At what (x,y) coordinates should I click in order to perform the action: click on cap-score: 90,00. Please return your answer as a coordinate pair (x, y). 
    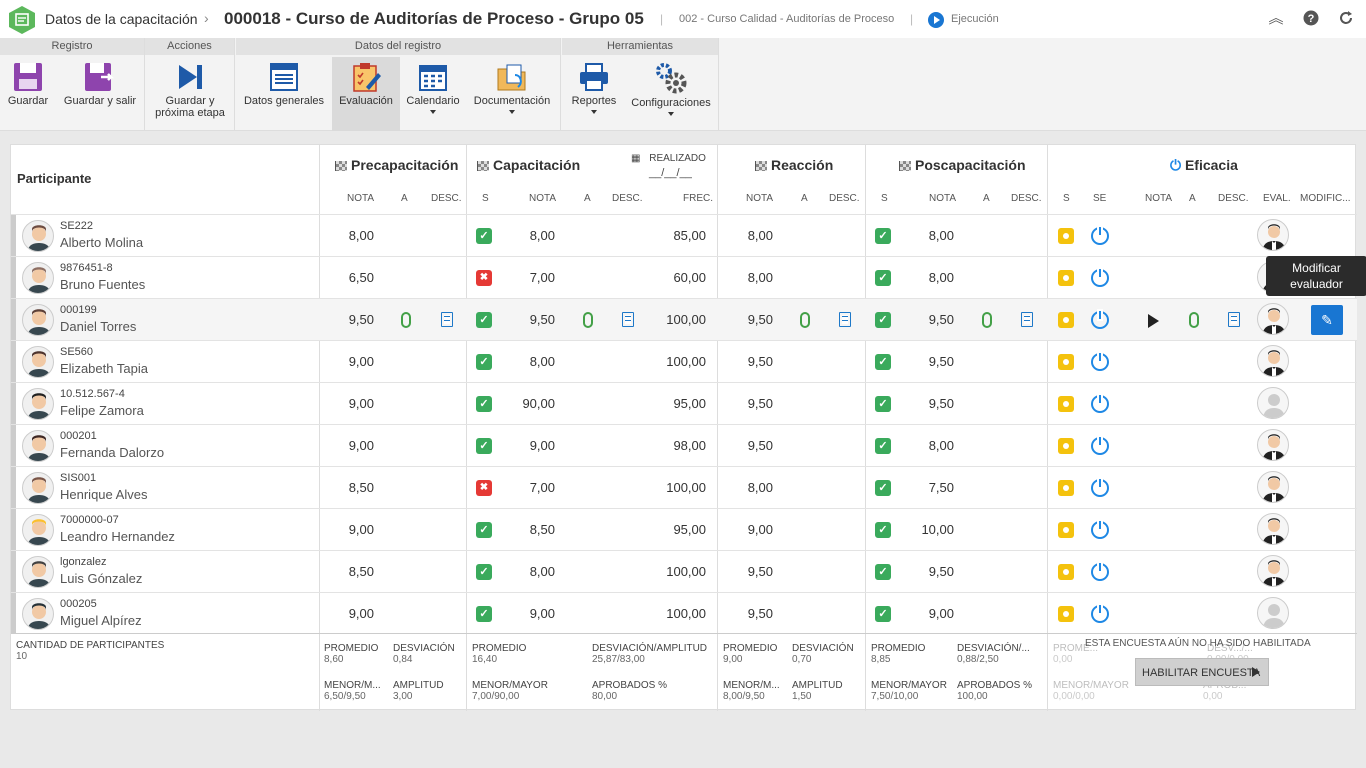
    Looking at the image, I should click on (530, 403).